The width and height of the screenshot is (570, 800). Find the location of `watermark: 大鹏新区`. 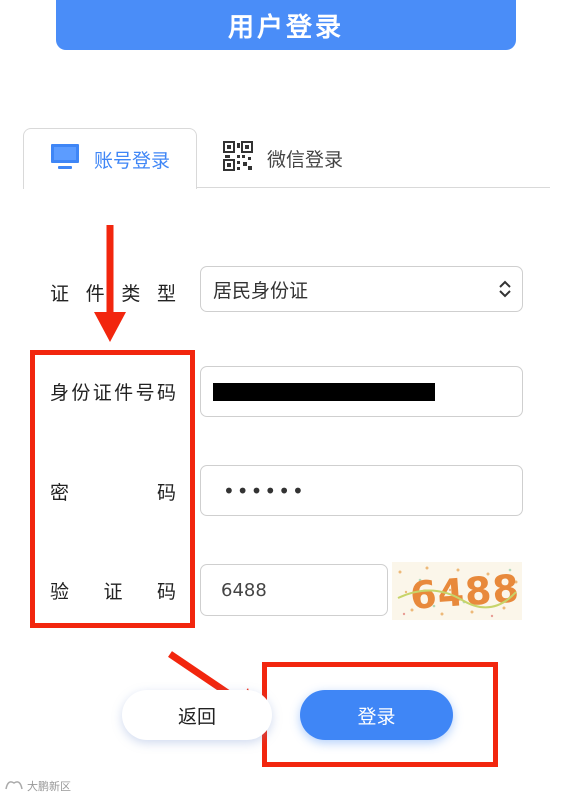

watermark: 大鹏新区 is located at coordinates (37, 785).